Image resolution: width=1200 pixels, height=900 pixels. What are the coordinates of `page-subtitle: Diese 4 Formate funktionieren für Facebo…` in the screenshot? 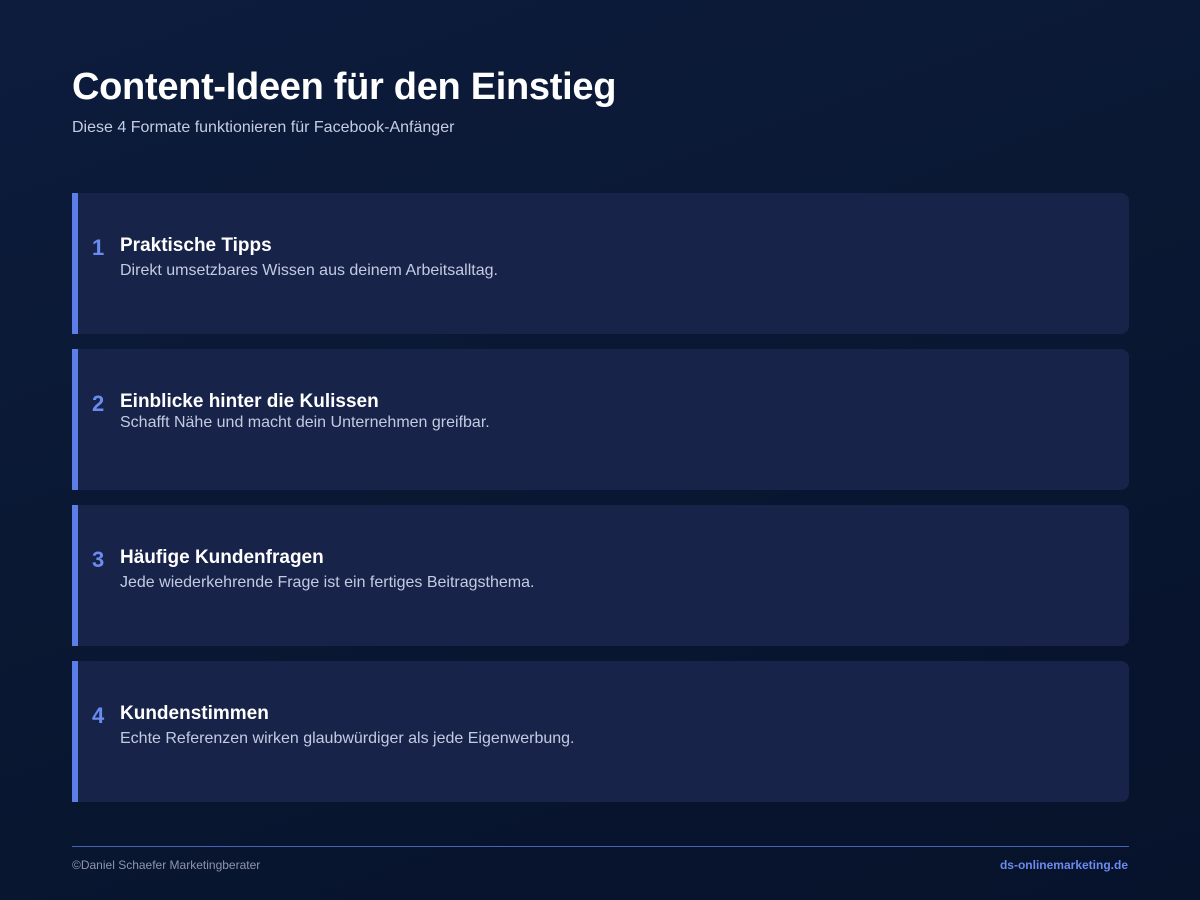 It's located at (263, 127).